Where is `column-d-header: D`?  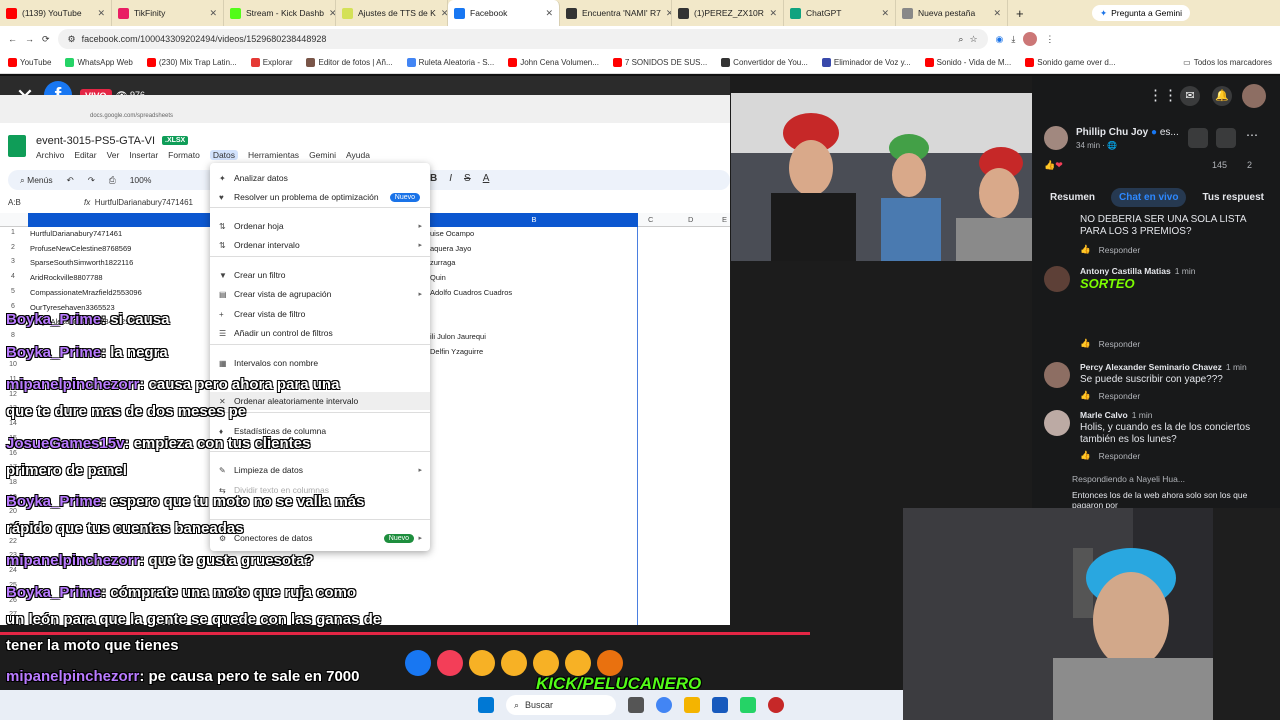
column-d-header: D is located at coordinates (690, 219).